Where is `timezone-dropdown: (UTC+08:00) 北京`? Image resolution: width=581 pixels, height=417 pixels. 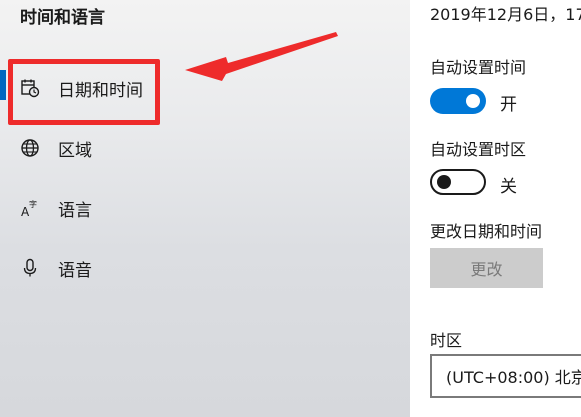
timezone-dropdown: (UTC+08:00) 北京 is located at coordinates (505, 376).